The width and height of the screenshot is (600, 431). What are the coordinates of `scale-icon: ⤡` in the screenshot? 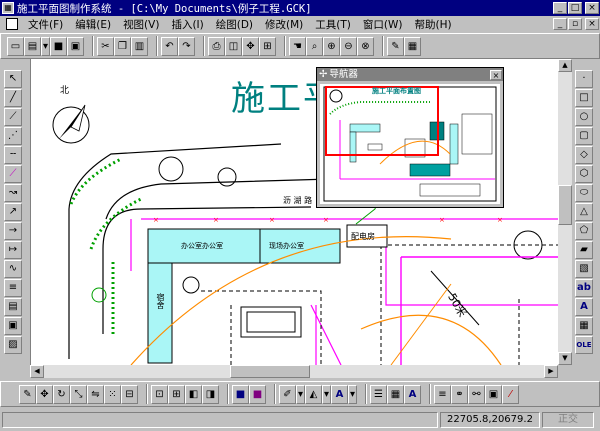 It's located at (78, 394).